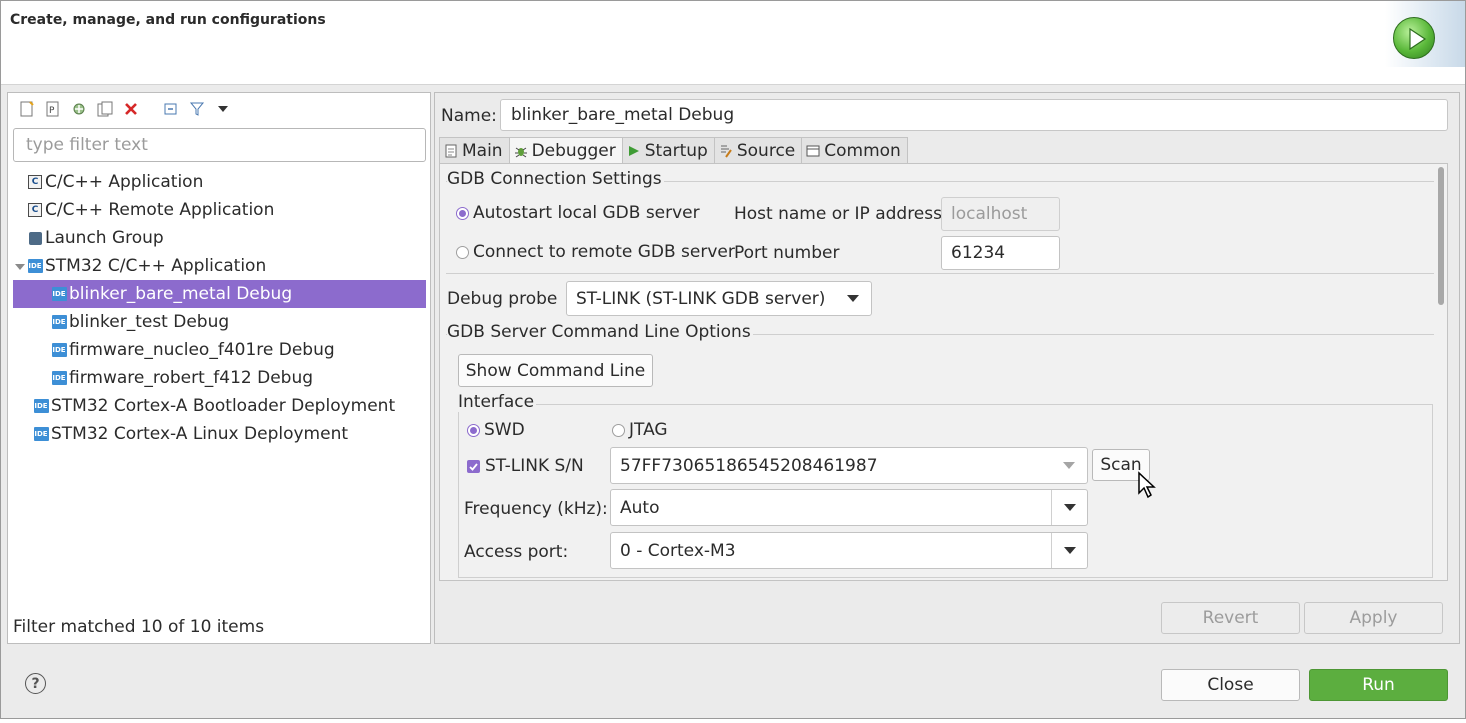 The width and height of the screenshot is (1466, 723). Describe the element at coordinates (1000, 253) in the screenshot. I see `port-input: 61234` at that location.